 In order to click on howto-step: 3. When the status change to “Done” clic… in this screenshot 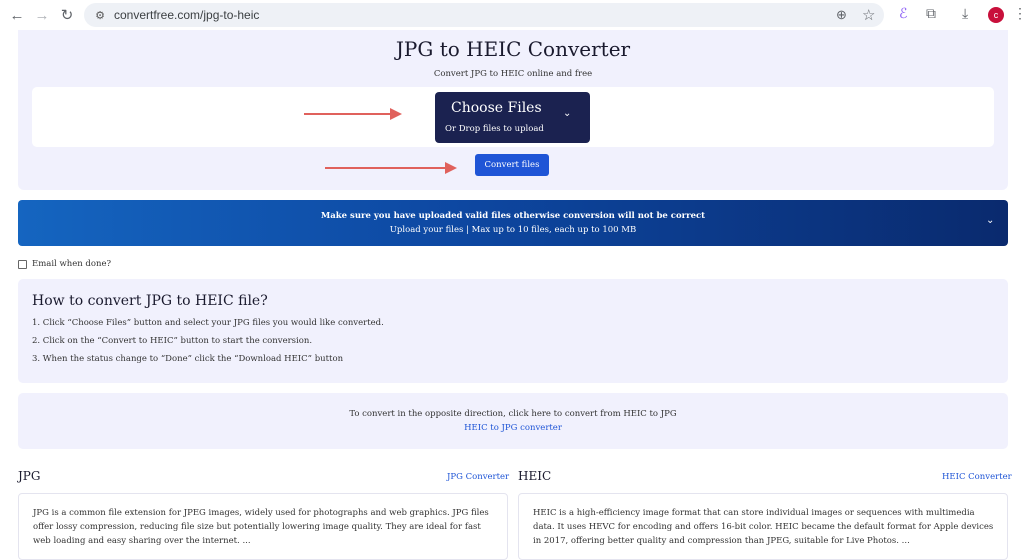, I will do `click(188, 359)`.